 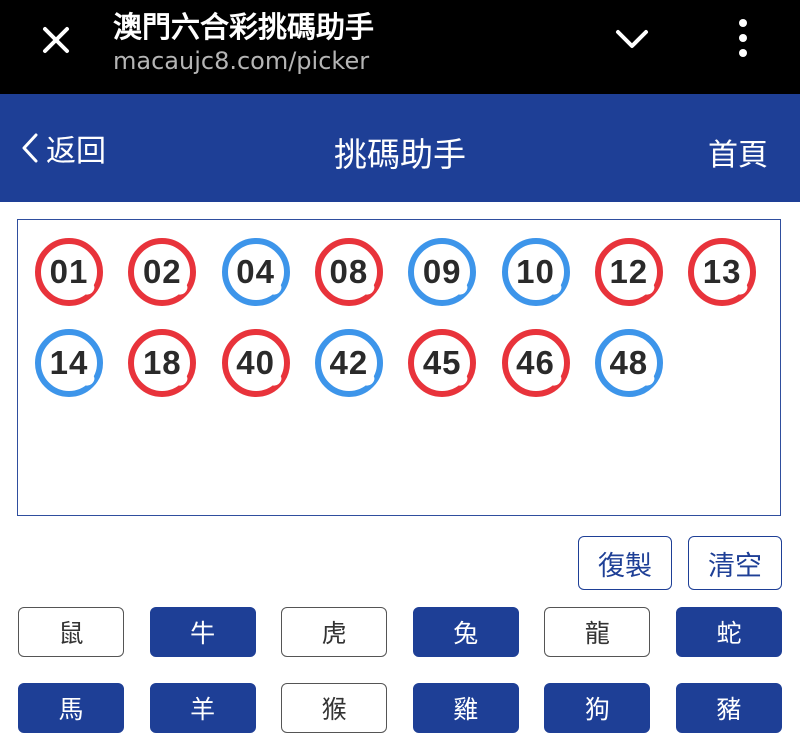 I want to click on ball-number: 04, so click(x=255, y=271).